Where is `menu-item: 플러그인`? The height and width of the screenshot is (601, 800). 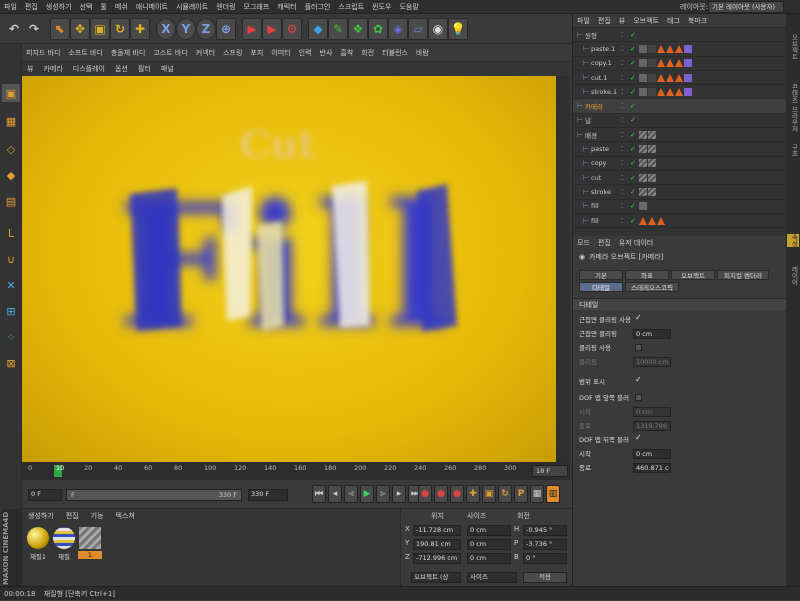
menu-item: 플러그인 is located at coordinates (318, 7).